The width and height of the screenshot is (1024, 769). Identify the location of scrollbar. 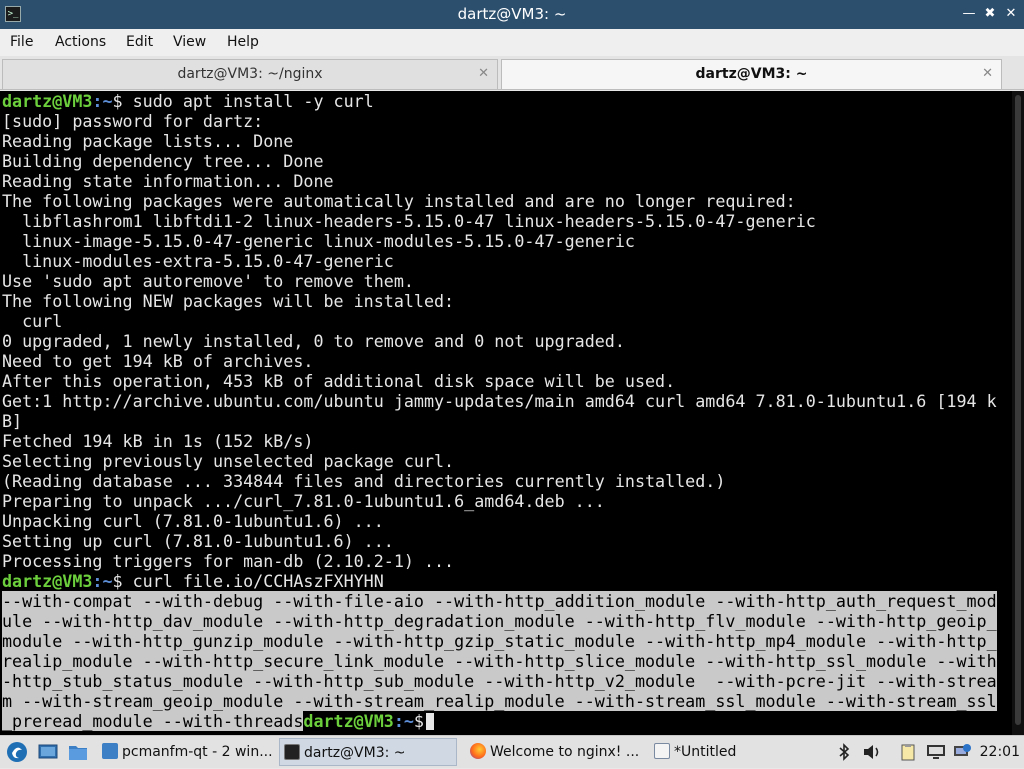
(1018, 413).